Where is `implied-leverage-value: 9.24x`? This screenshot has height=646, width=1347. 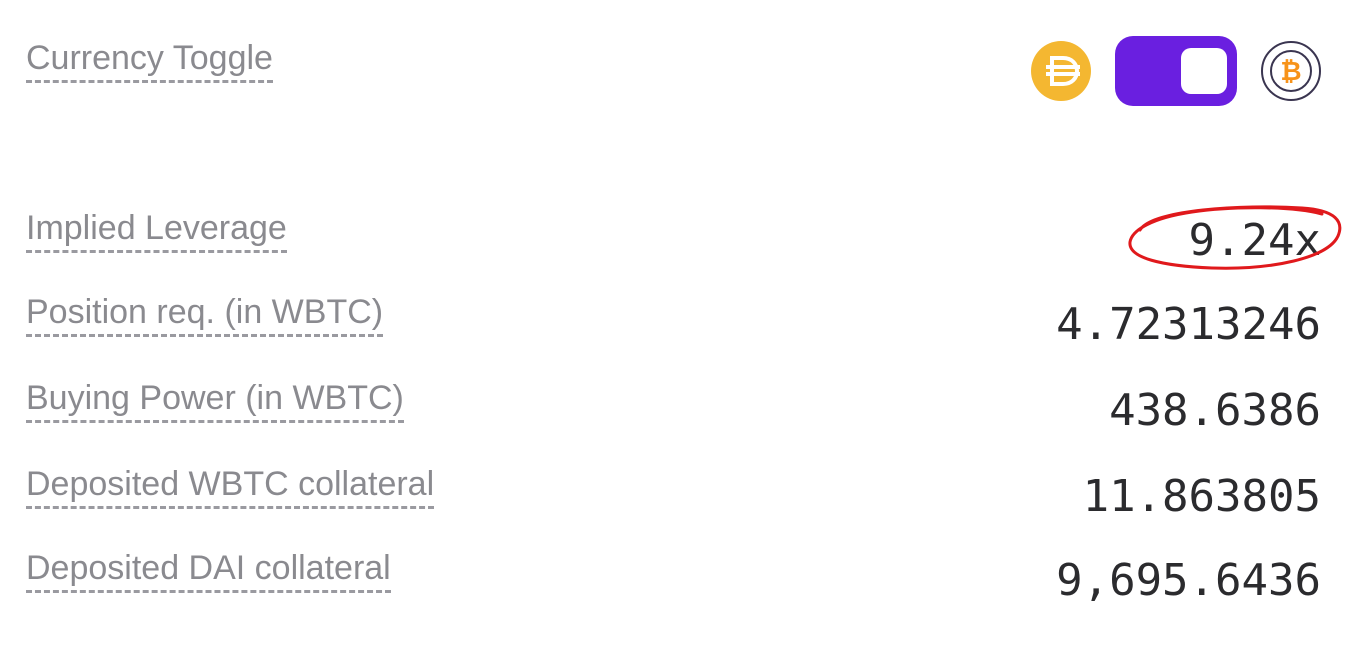
implied-leverage-value: 9.24x is located at coordinates (1254, 240).